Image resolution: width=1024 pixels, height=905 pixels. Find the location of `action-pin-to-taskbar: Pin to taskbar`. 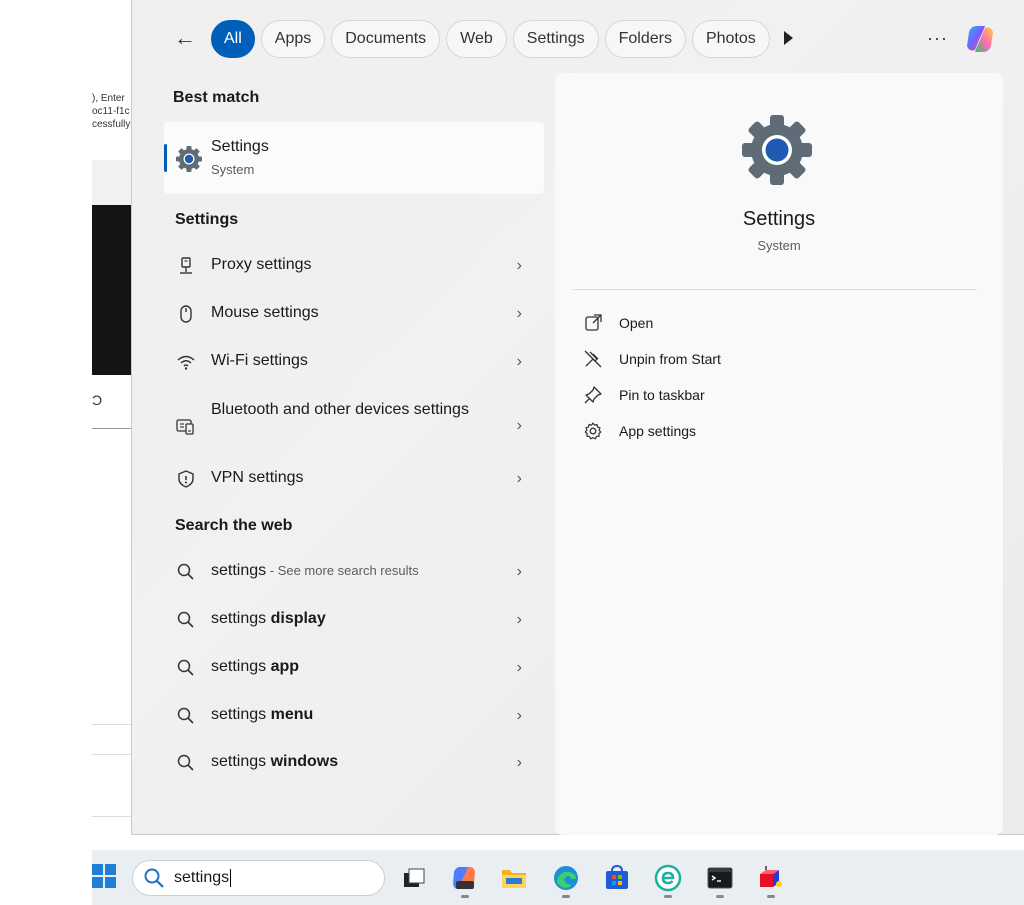

action-pin-to-taskbar: Pin to taskbar is located at coordinates (733, 396).